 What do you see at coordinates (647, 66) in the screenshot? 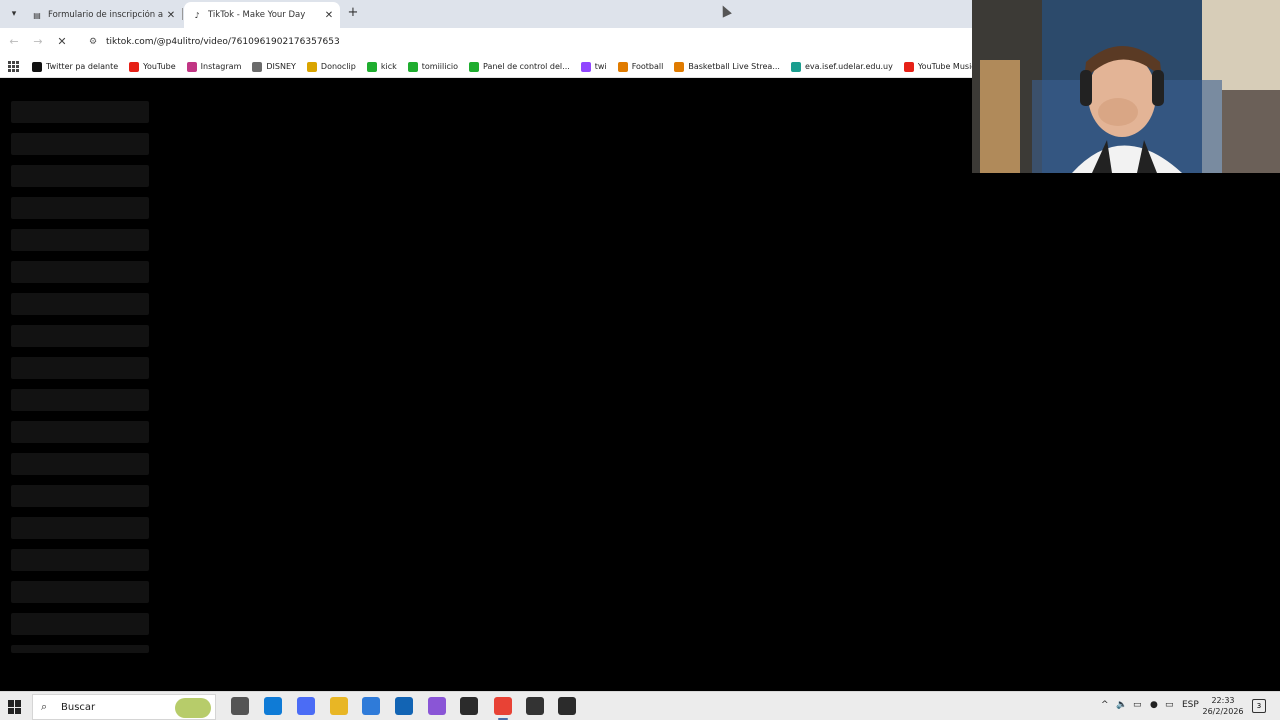
I see `bookmark-label: Football` at bounding box center [647, 66].